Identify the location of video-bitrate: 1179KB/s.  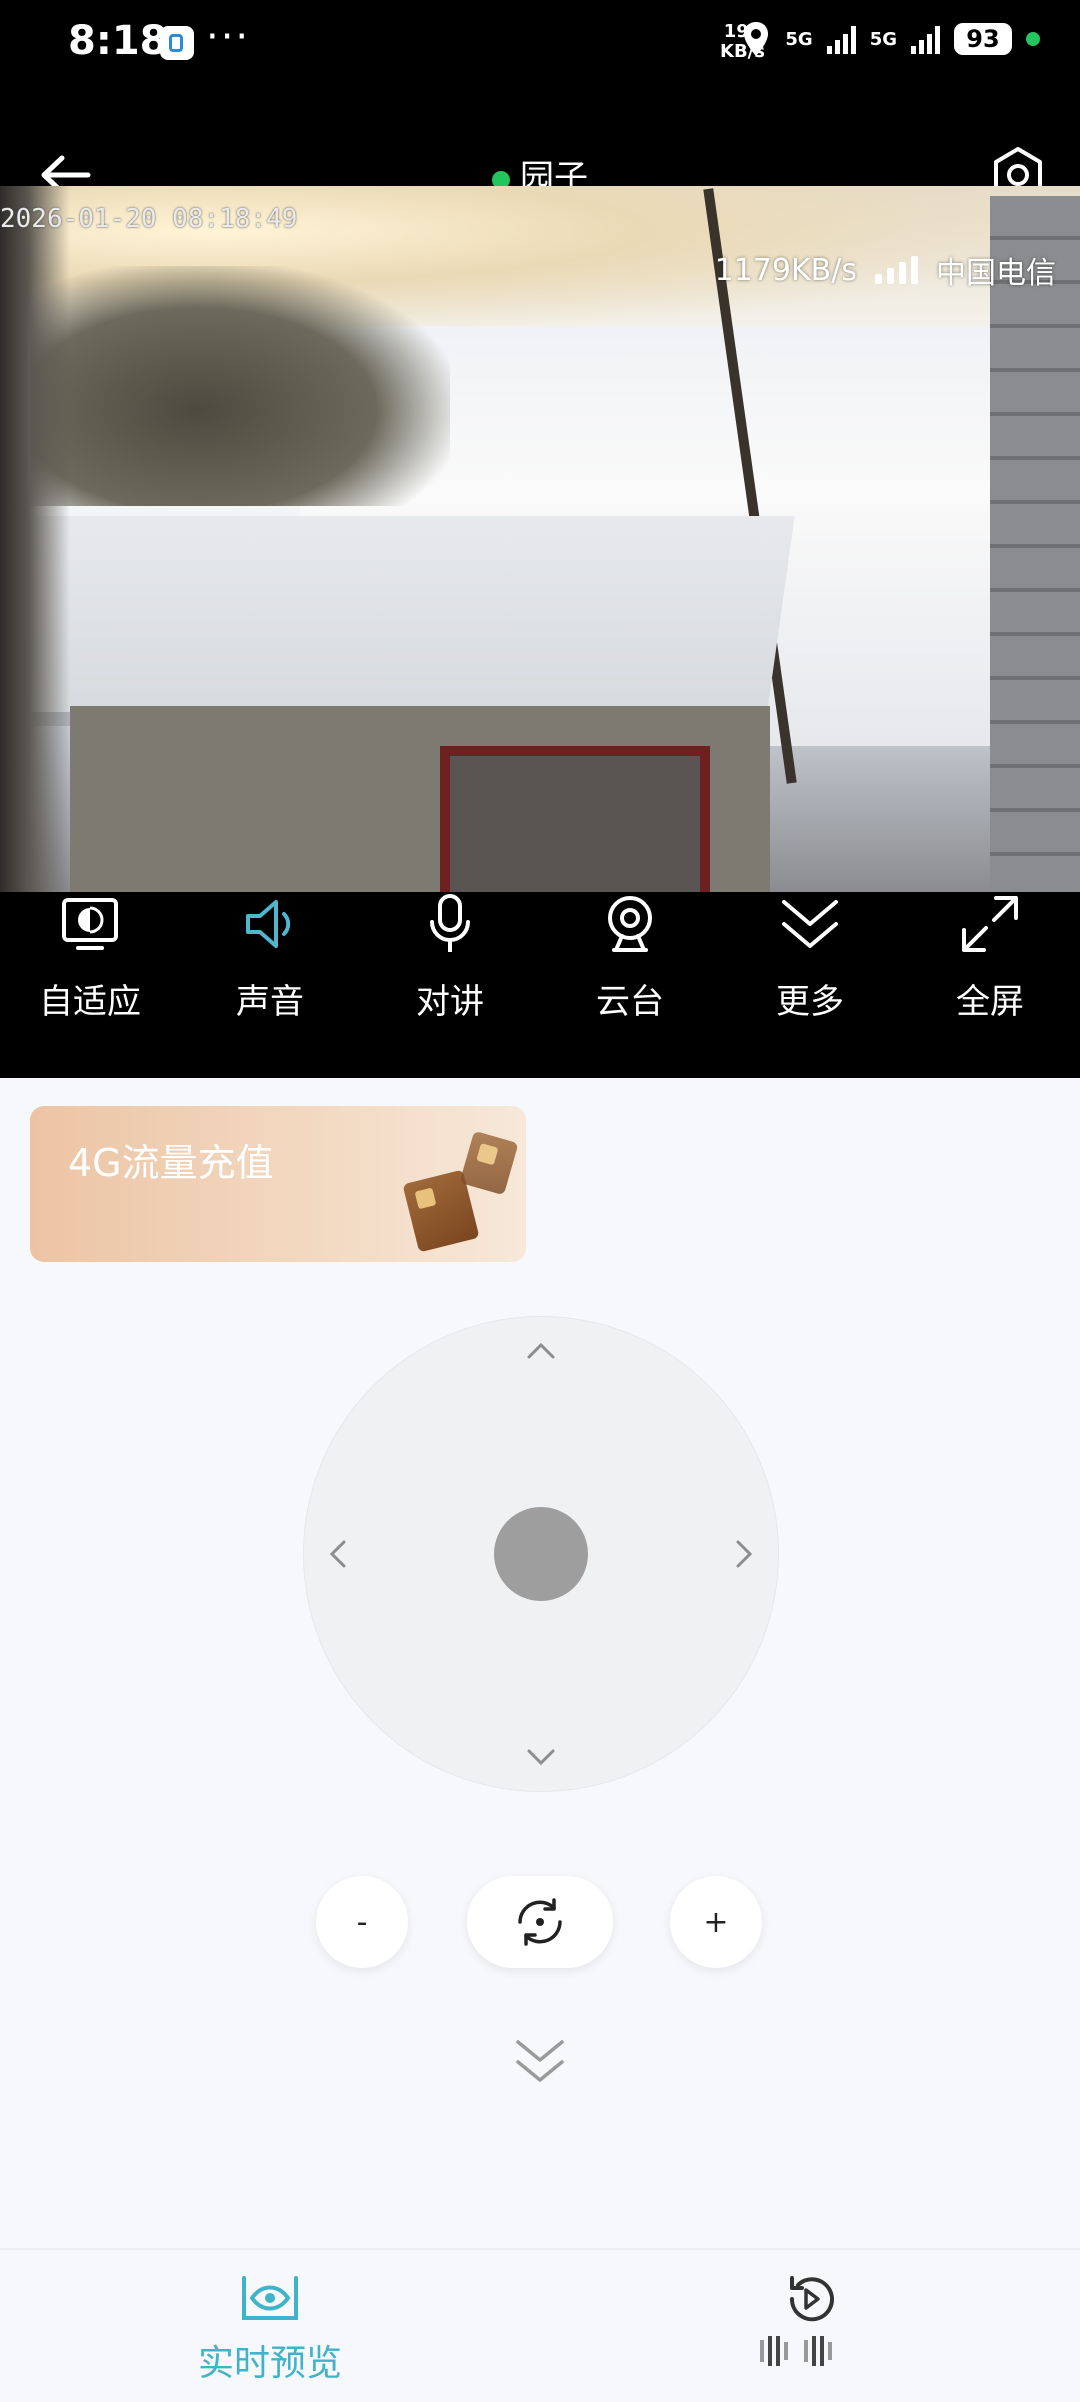
(785, 270).